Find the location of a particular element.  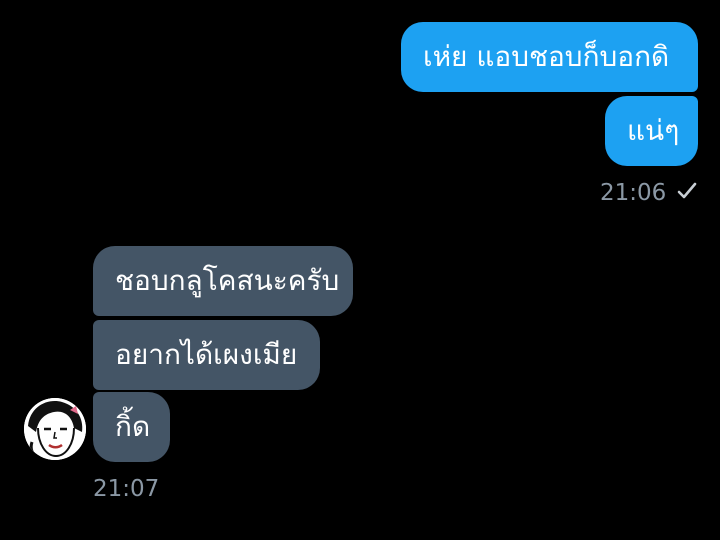

avatar is located at coordinates (55, 429).